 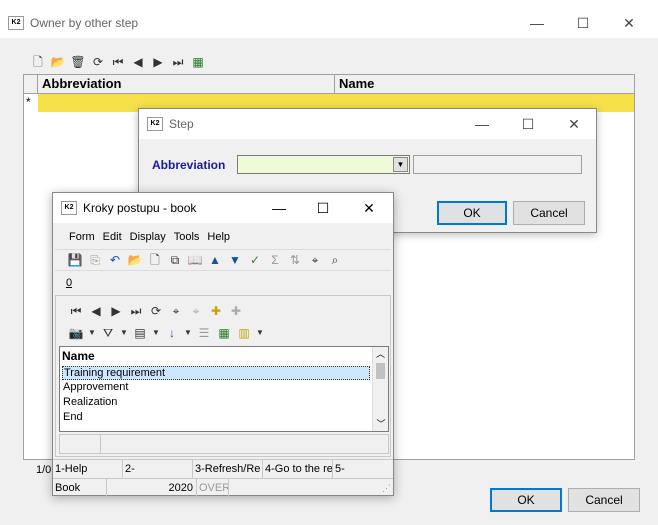 I want to click on status-f5: 5-, so click(x=363, y=469).